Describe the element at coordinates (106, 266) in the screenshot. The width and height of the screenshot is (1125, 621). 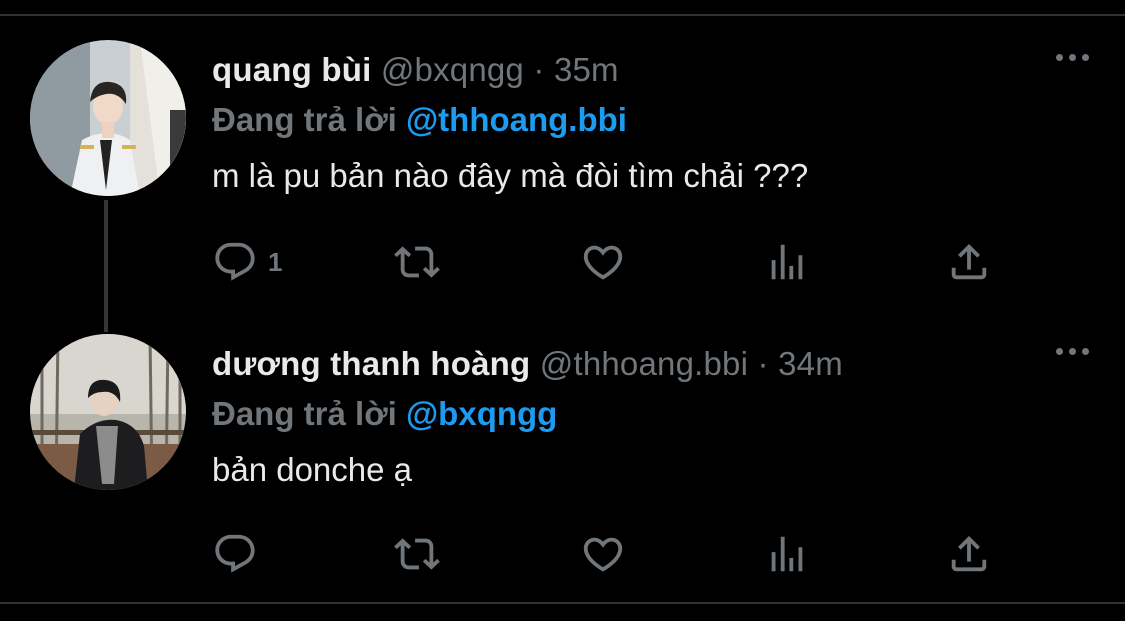
I see `thread-connector-line` at that location.